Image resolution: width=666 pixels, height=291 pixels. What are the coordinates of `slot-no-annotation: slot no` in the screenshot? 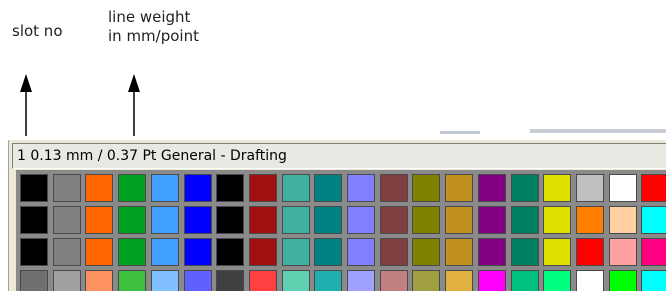 It's located at (37, 31).